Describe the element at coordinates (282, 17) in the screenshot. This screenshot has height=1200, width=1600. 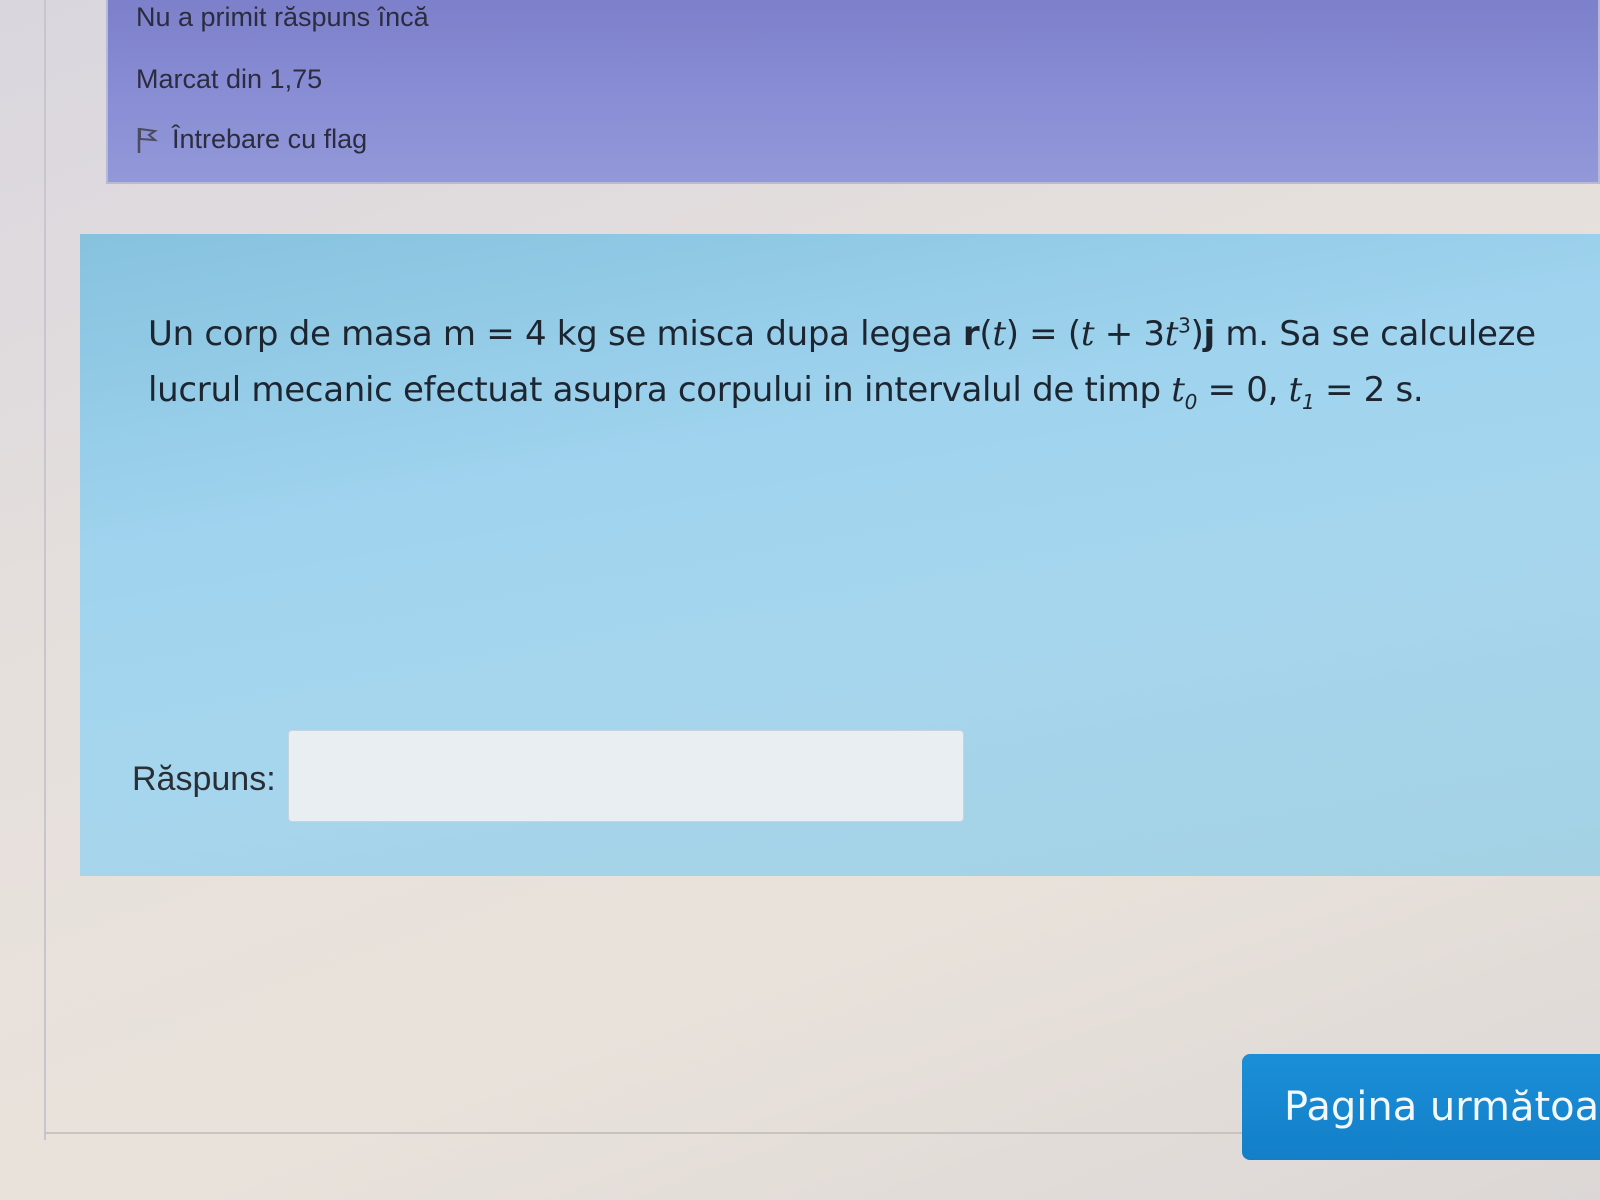
I see `question-state: Nu a primit răspuns încă` at that location.